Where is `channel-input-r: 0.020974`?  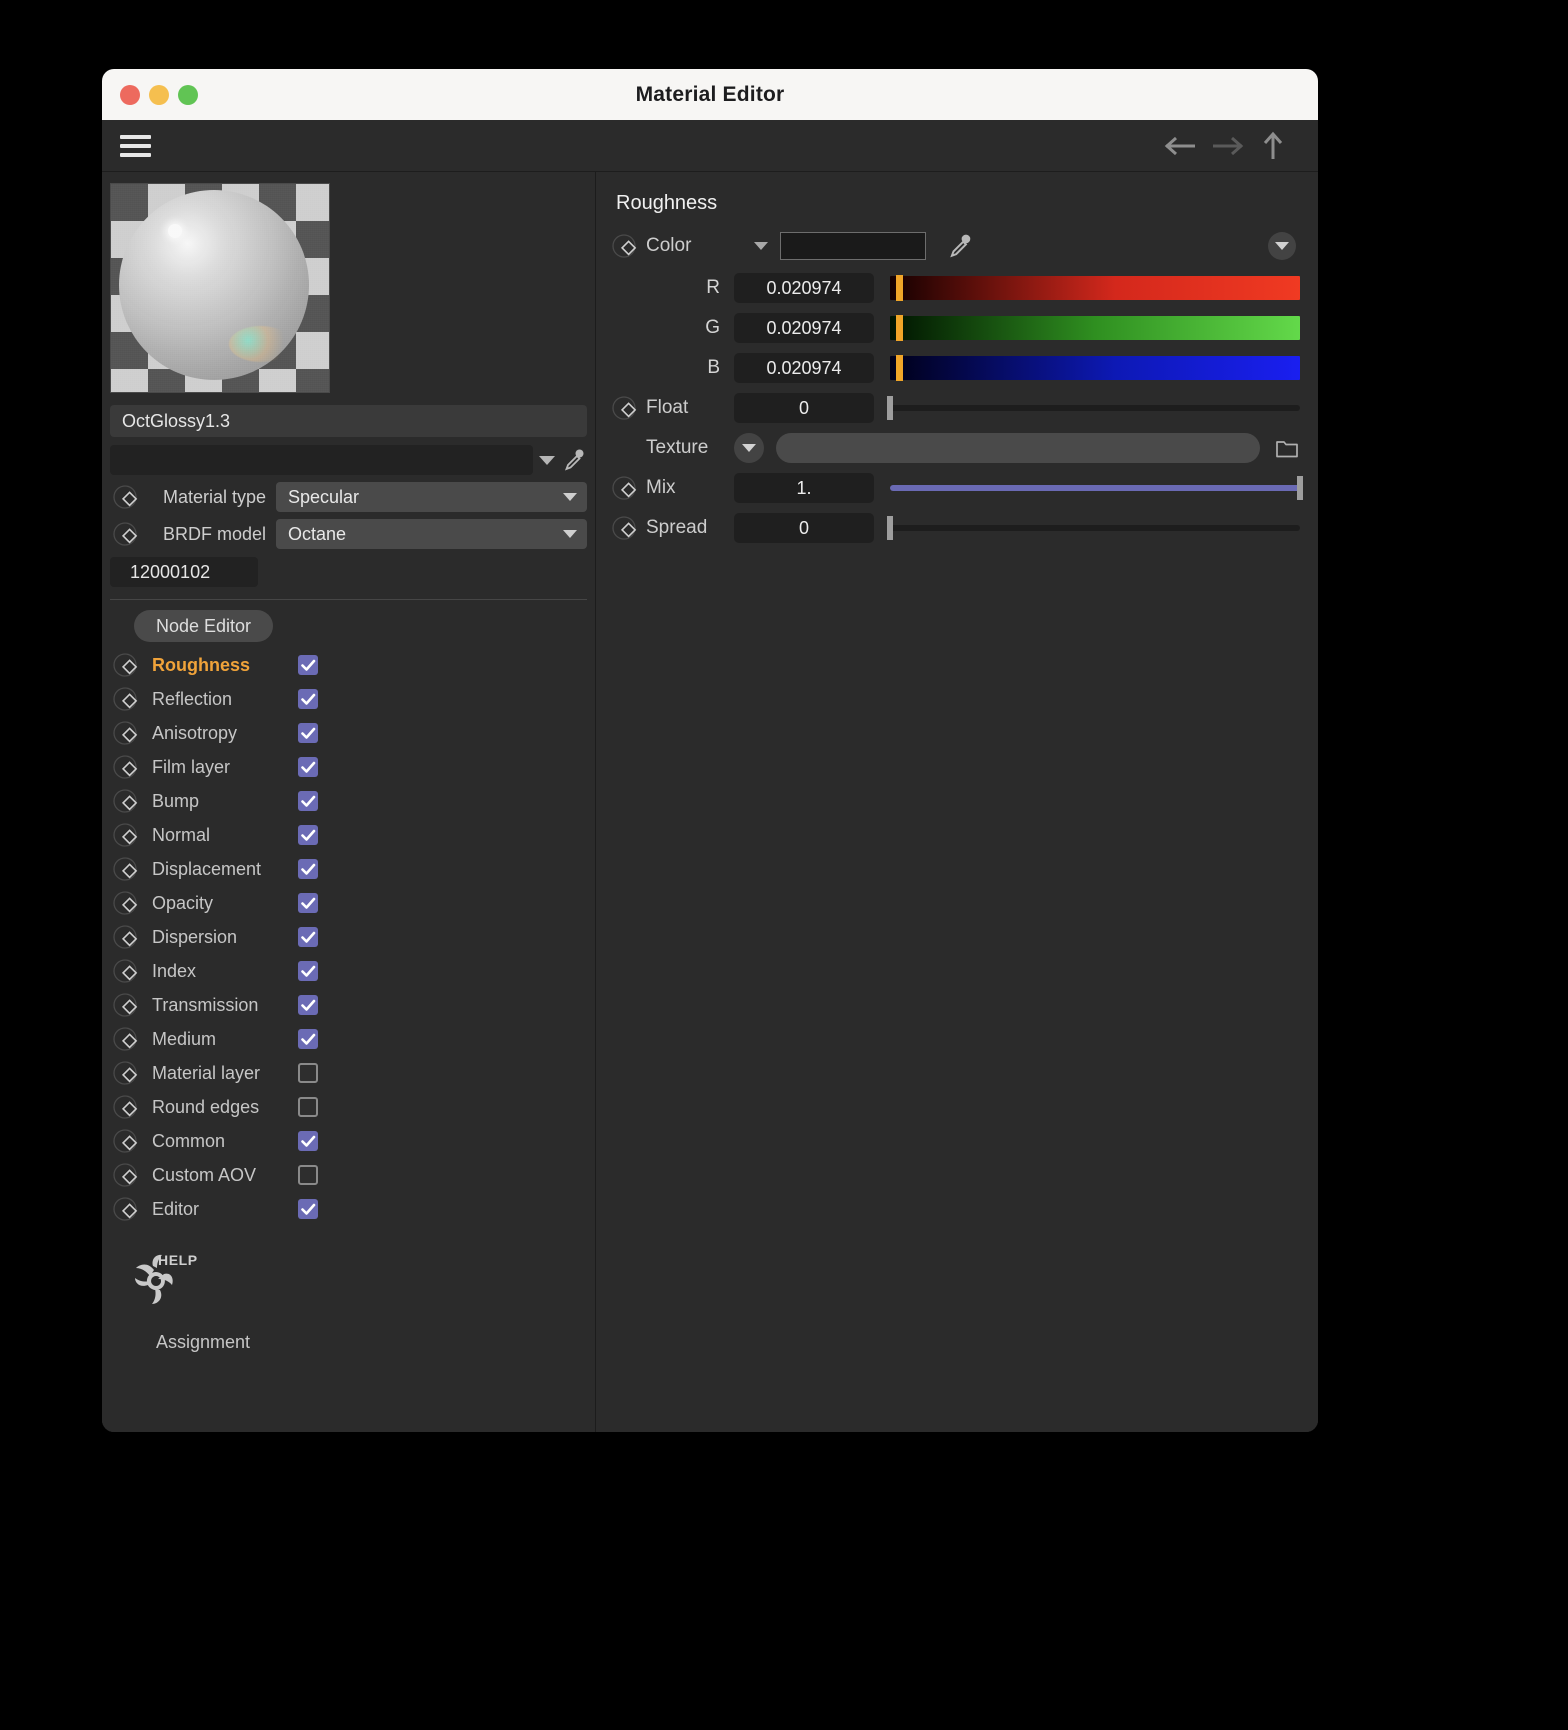 channel-input-r: 0.020974 is located at coordinates (804, 288).